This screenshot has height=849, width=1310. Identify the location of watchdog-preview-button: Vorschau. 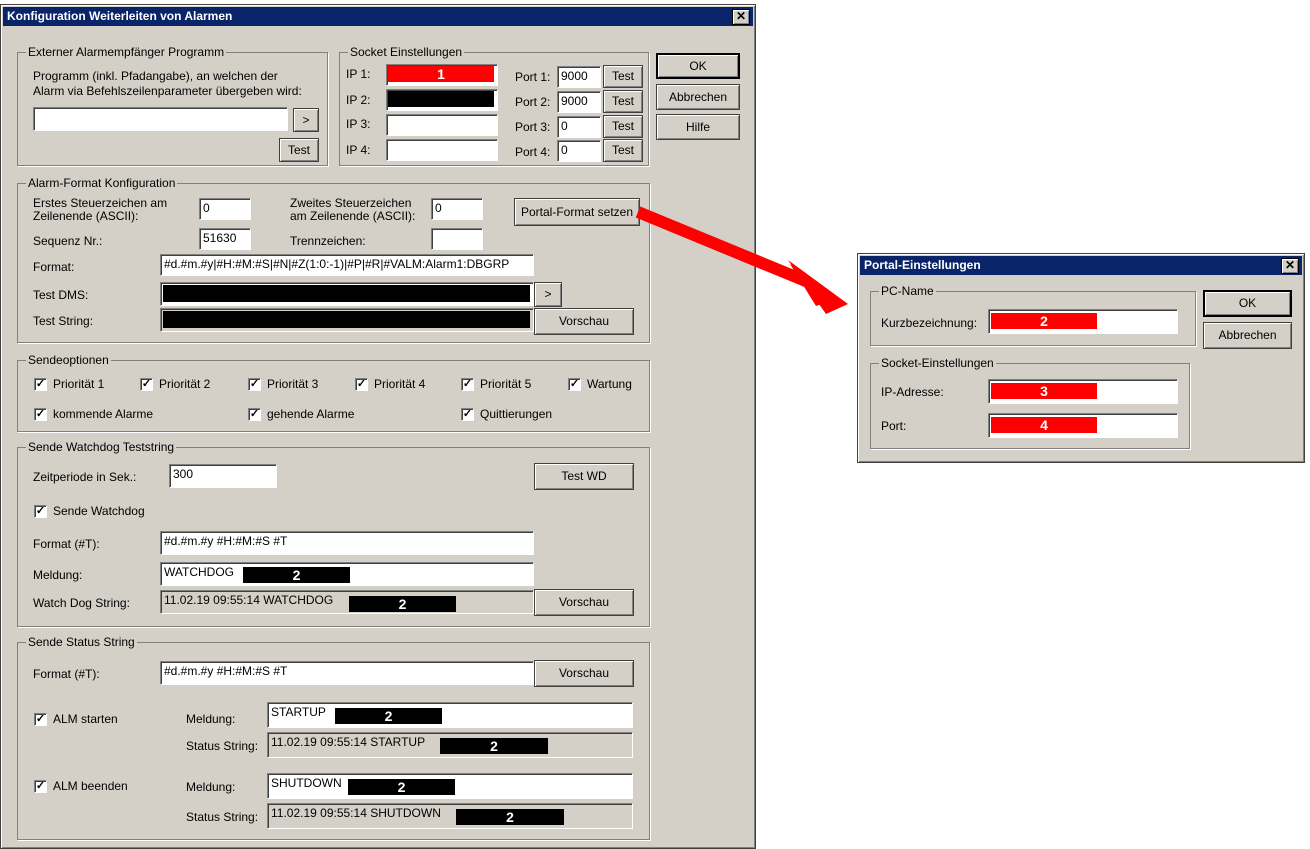
(584, 602).